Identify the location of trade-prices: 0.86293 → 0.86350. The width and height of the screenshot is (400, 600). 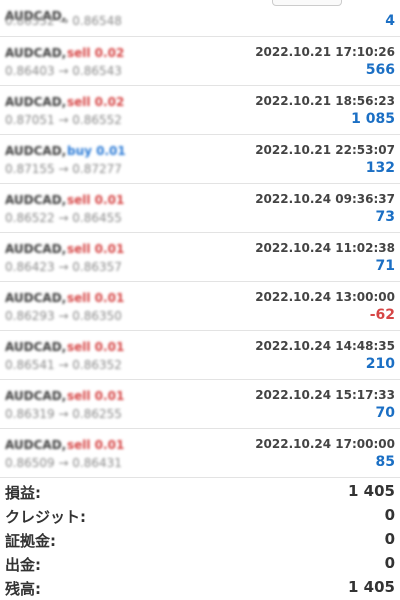
(63, 316).